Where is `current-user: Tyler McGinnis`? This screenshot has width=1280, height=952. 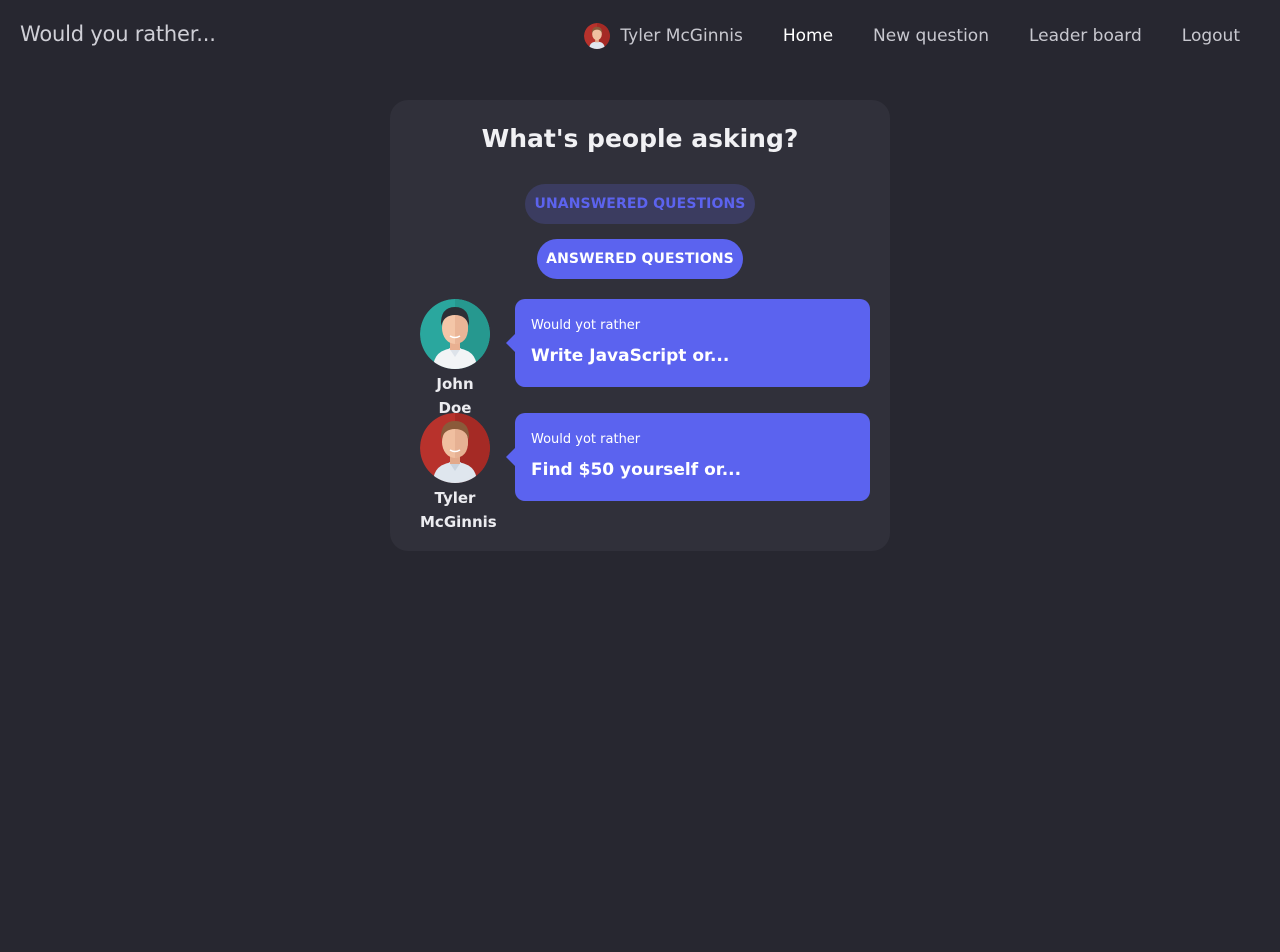 current-user: Tyler McGinnis is located at coordinates (663, 36).